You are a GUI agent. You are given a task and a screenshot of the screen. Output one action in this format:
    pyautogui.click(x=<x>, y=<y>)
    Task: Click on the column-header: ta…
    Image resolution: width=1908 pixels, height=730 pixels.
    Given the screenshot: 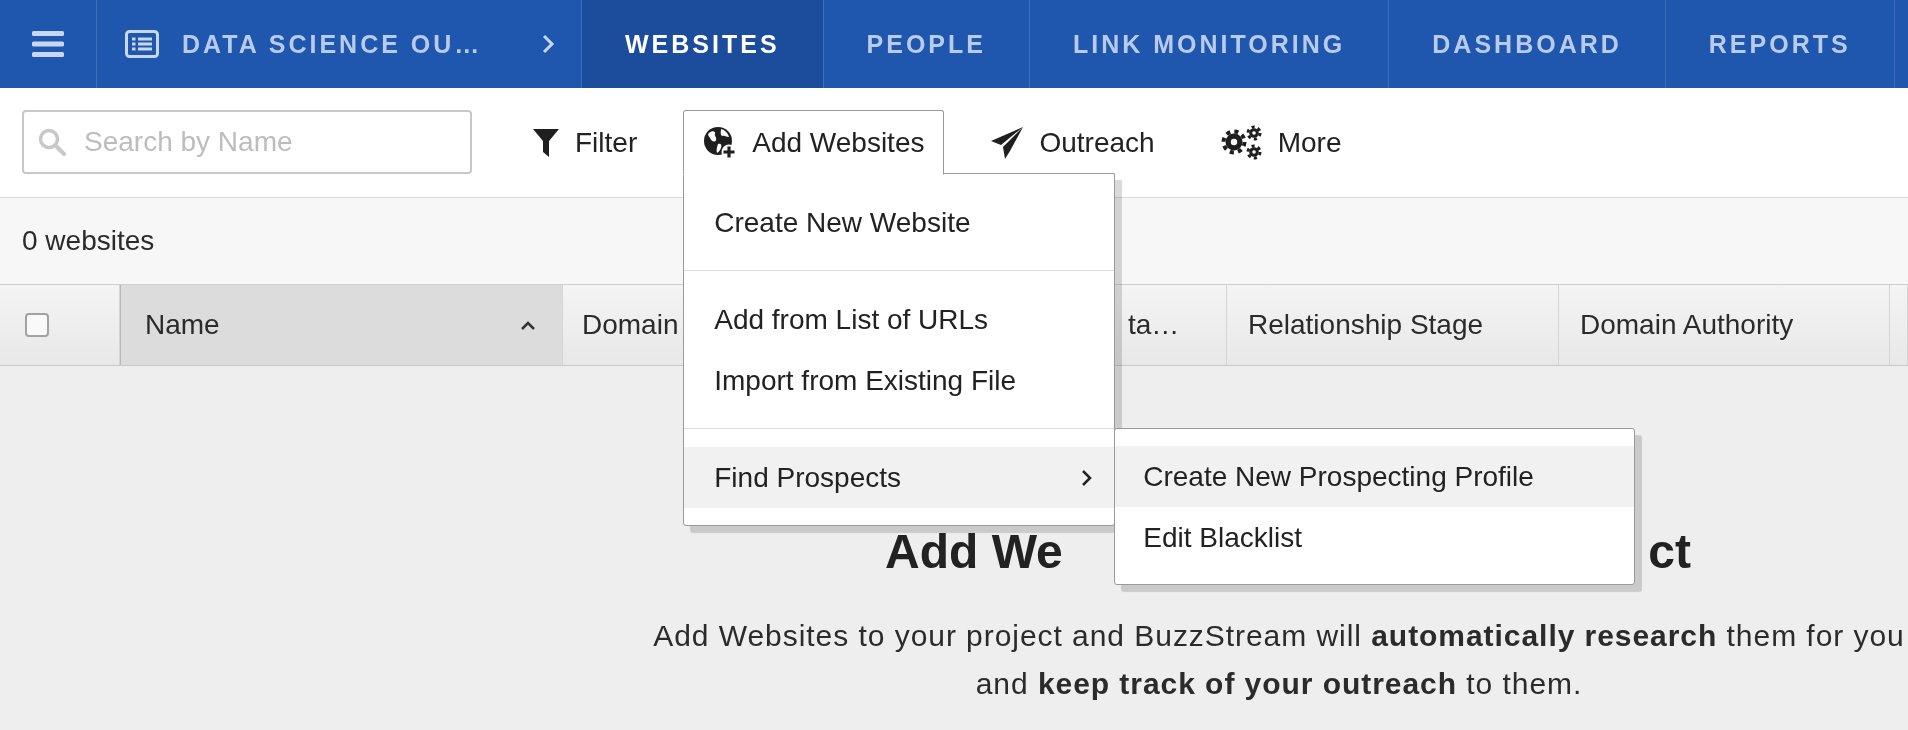 What is the action you would take?
    pyautogui.click(x=1170, y=325)
    